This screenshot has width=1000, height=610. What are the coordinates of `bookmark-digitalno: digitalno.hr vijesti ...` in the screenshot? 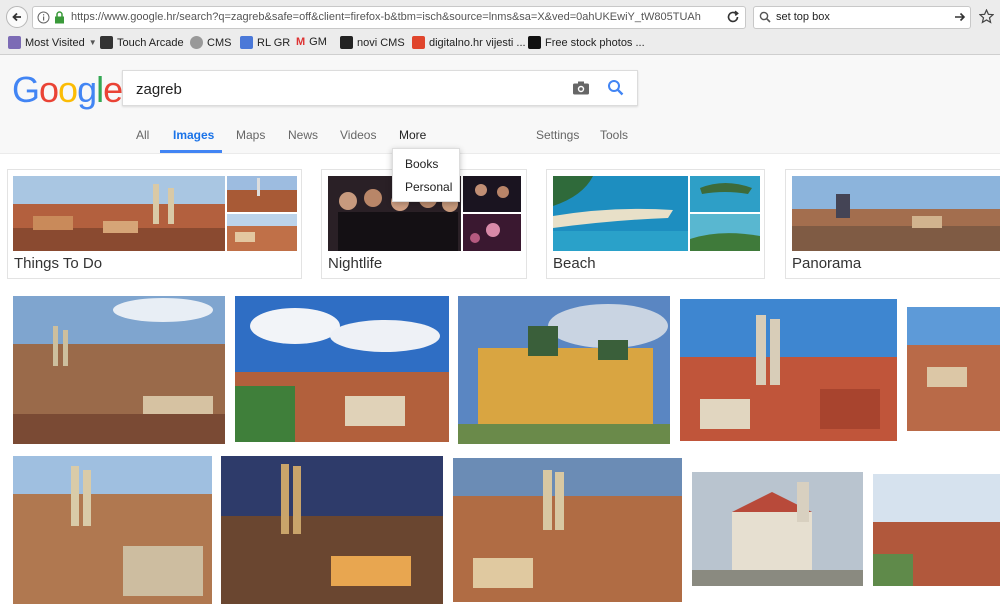 It's located at (469, 42).